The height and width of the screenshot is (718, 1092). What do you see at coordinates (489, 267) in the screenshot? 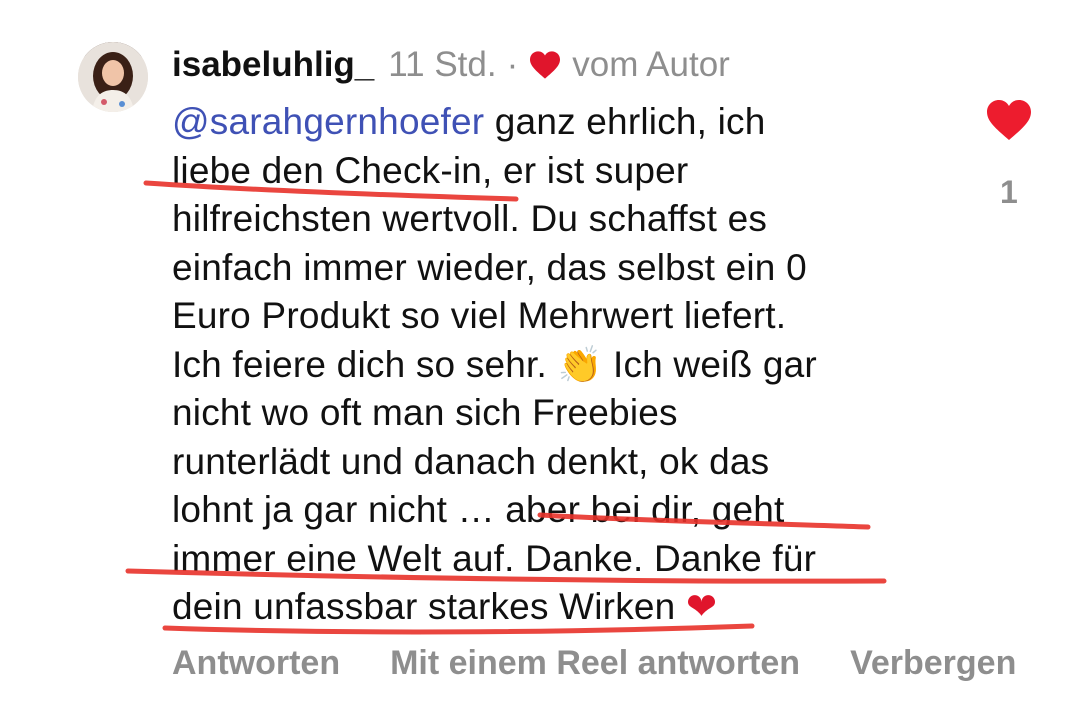
I see `comment-line: einfach immer wieder, das selbst ein 0` at bounding box center [489, 267].